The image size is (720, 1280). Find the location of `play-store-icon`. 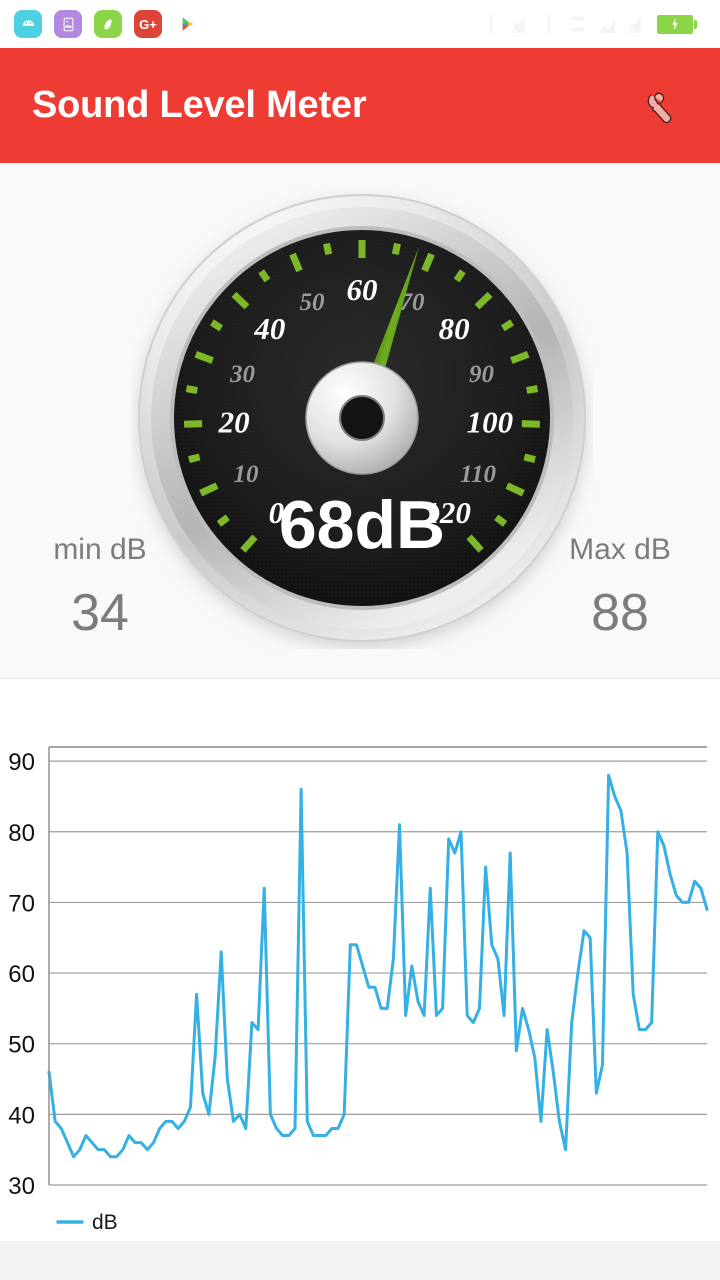

play-store-icon is located at coordinates (188, 24).